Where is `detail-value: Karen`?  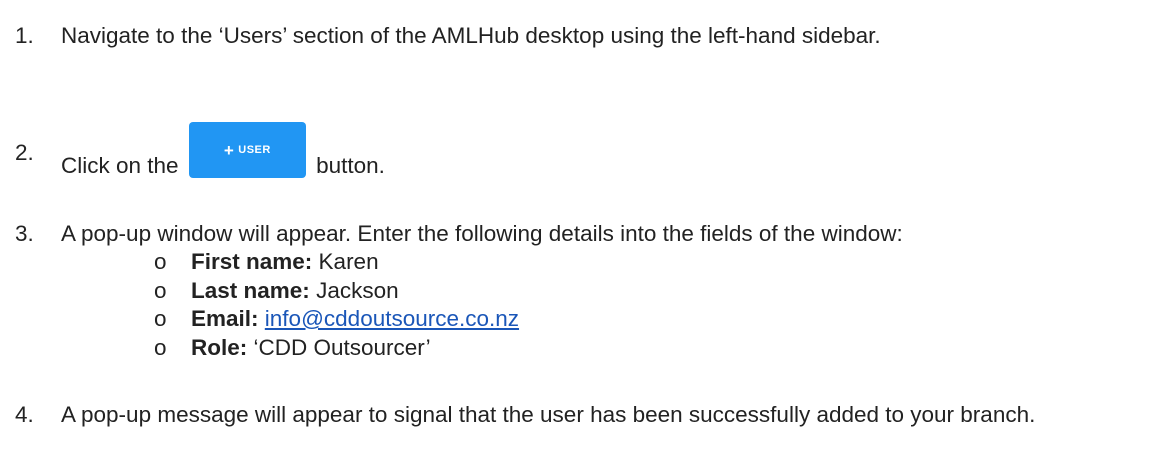 detail-value: Karen is located at coordinates (348, 261).